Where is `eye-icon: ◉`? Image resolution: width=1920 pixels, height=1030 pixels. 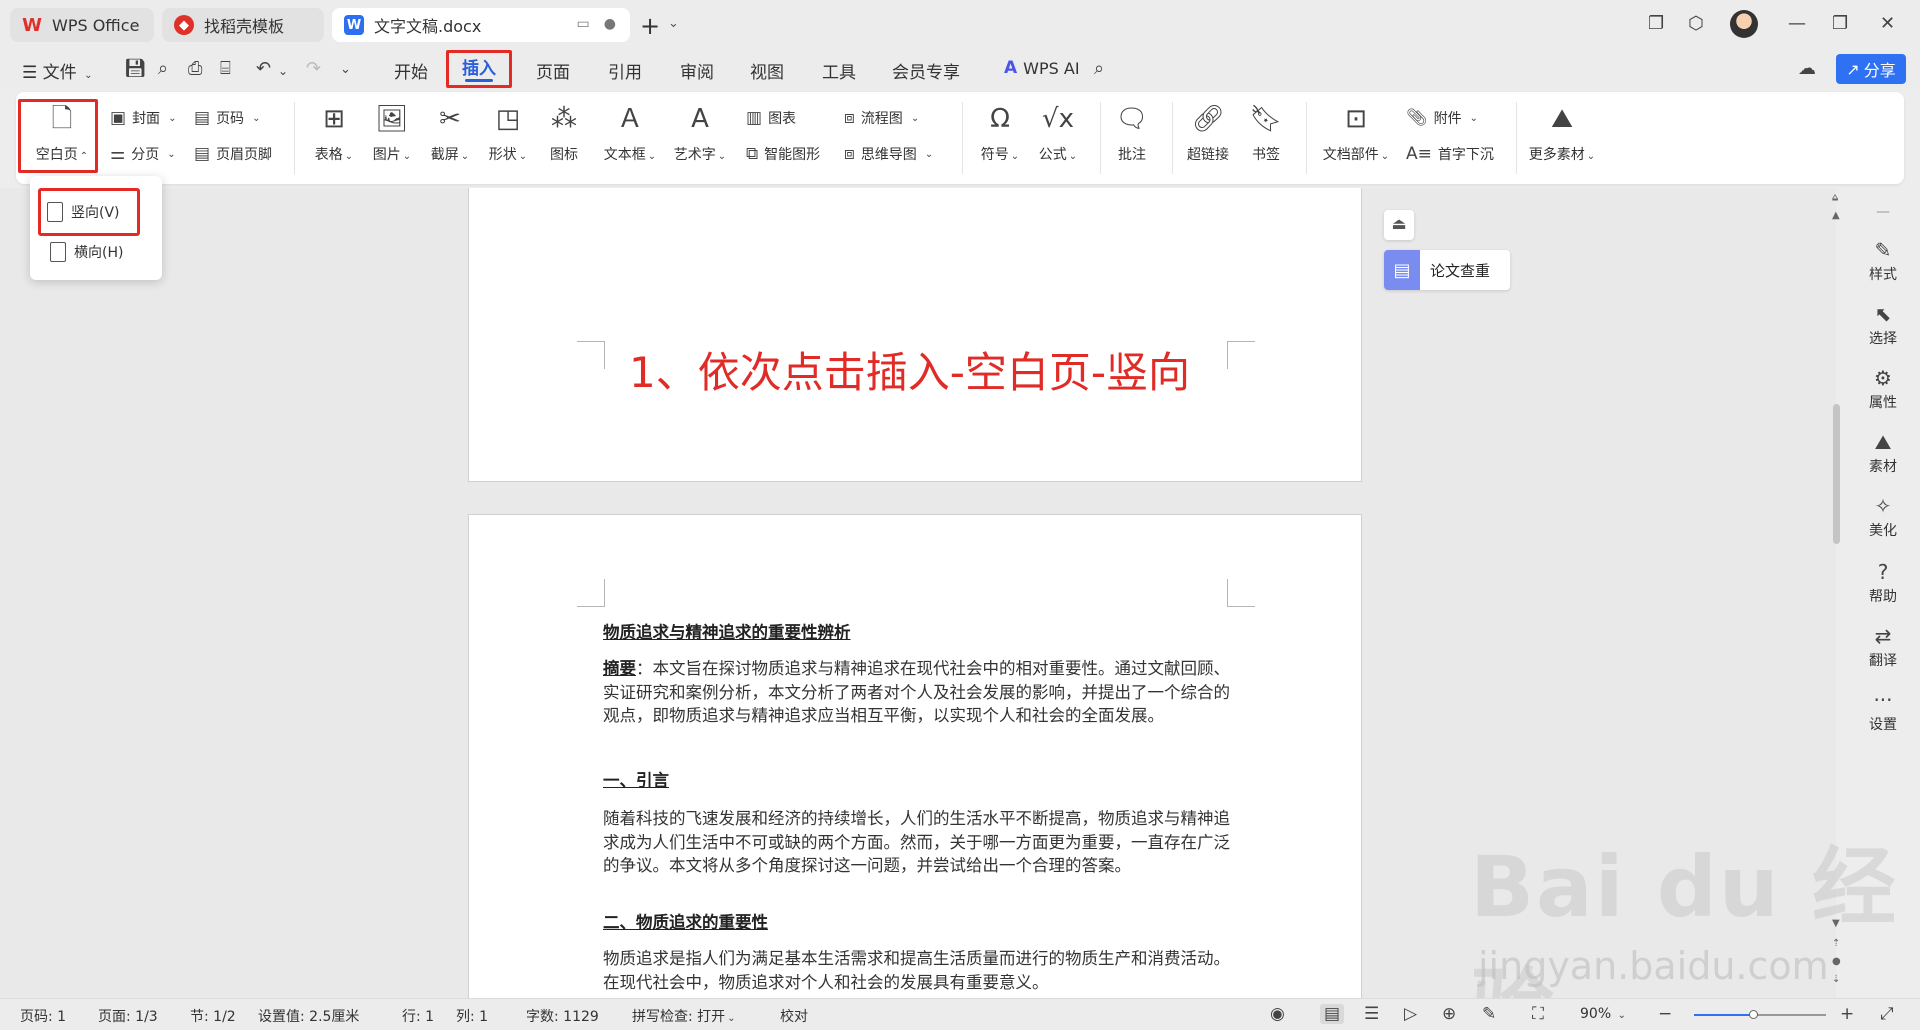
eye-icon: ◉ is located at coordinates (1277, 1014).